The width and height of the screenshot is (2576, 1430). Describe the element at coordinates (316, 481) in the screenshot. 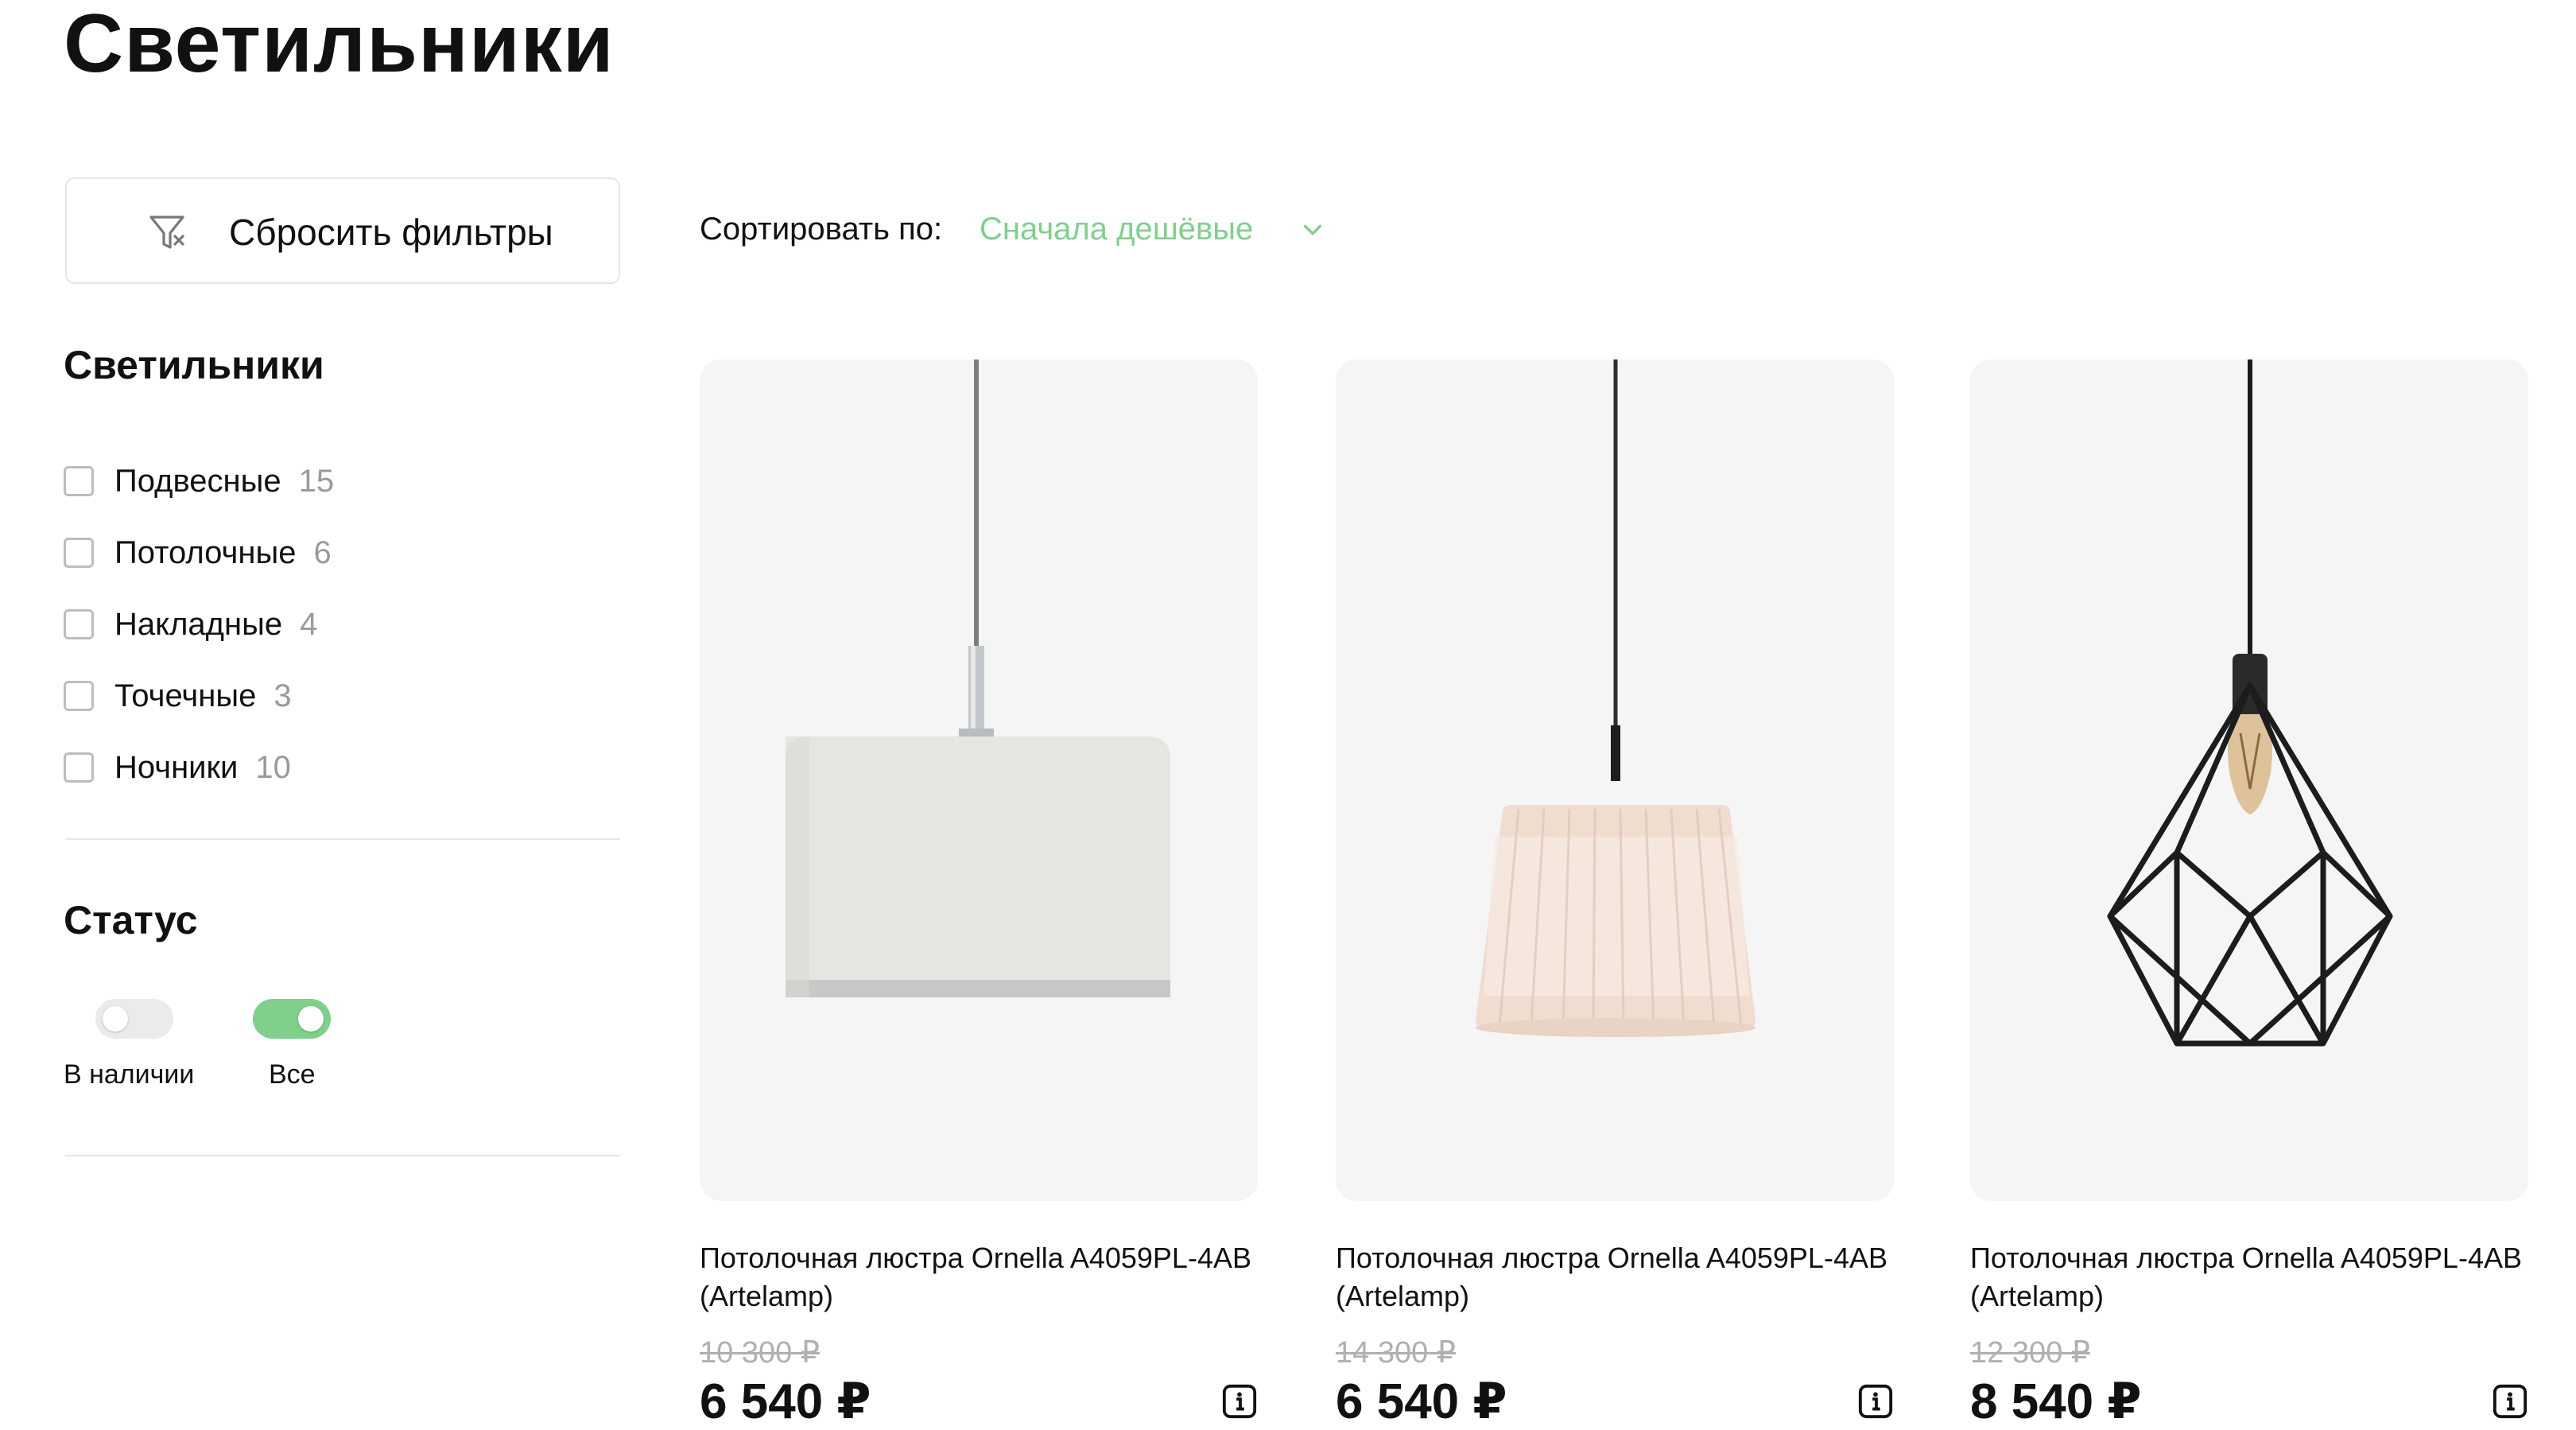

I see `filter-count: 15` at that location.